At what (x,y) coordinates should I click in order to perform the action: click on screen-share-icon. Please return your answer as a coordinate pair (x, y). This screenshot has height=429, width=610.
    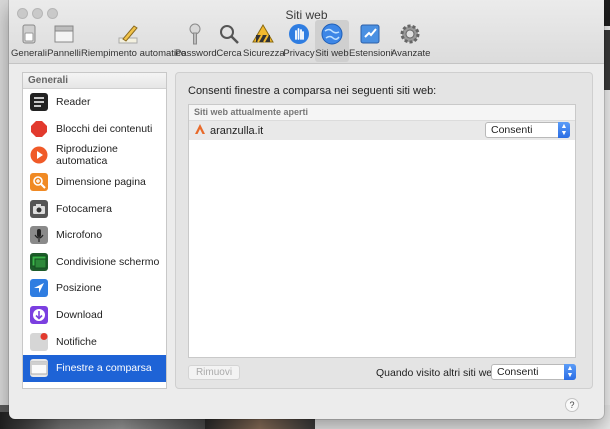
    Looking at the image, I should click on (39, 261).